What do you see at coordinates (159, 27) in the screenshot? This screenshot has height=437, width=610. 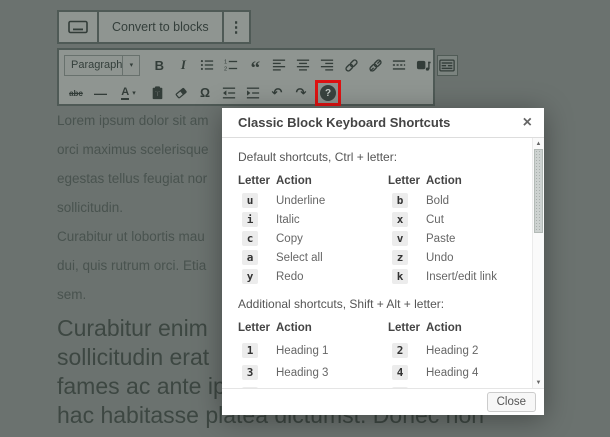 I see `convert-to-blocks-button: Convert to blocks` at bounding box center [159, 27].